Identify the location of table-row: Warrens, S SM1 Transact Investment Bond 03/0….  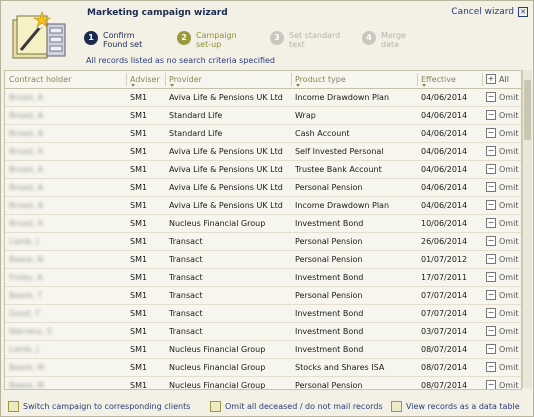
(263, 332).